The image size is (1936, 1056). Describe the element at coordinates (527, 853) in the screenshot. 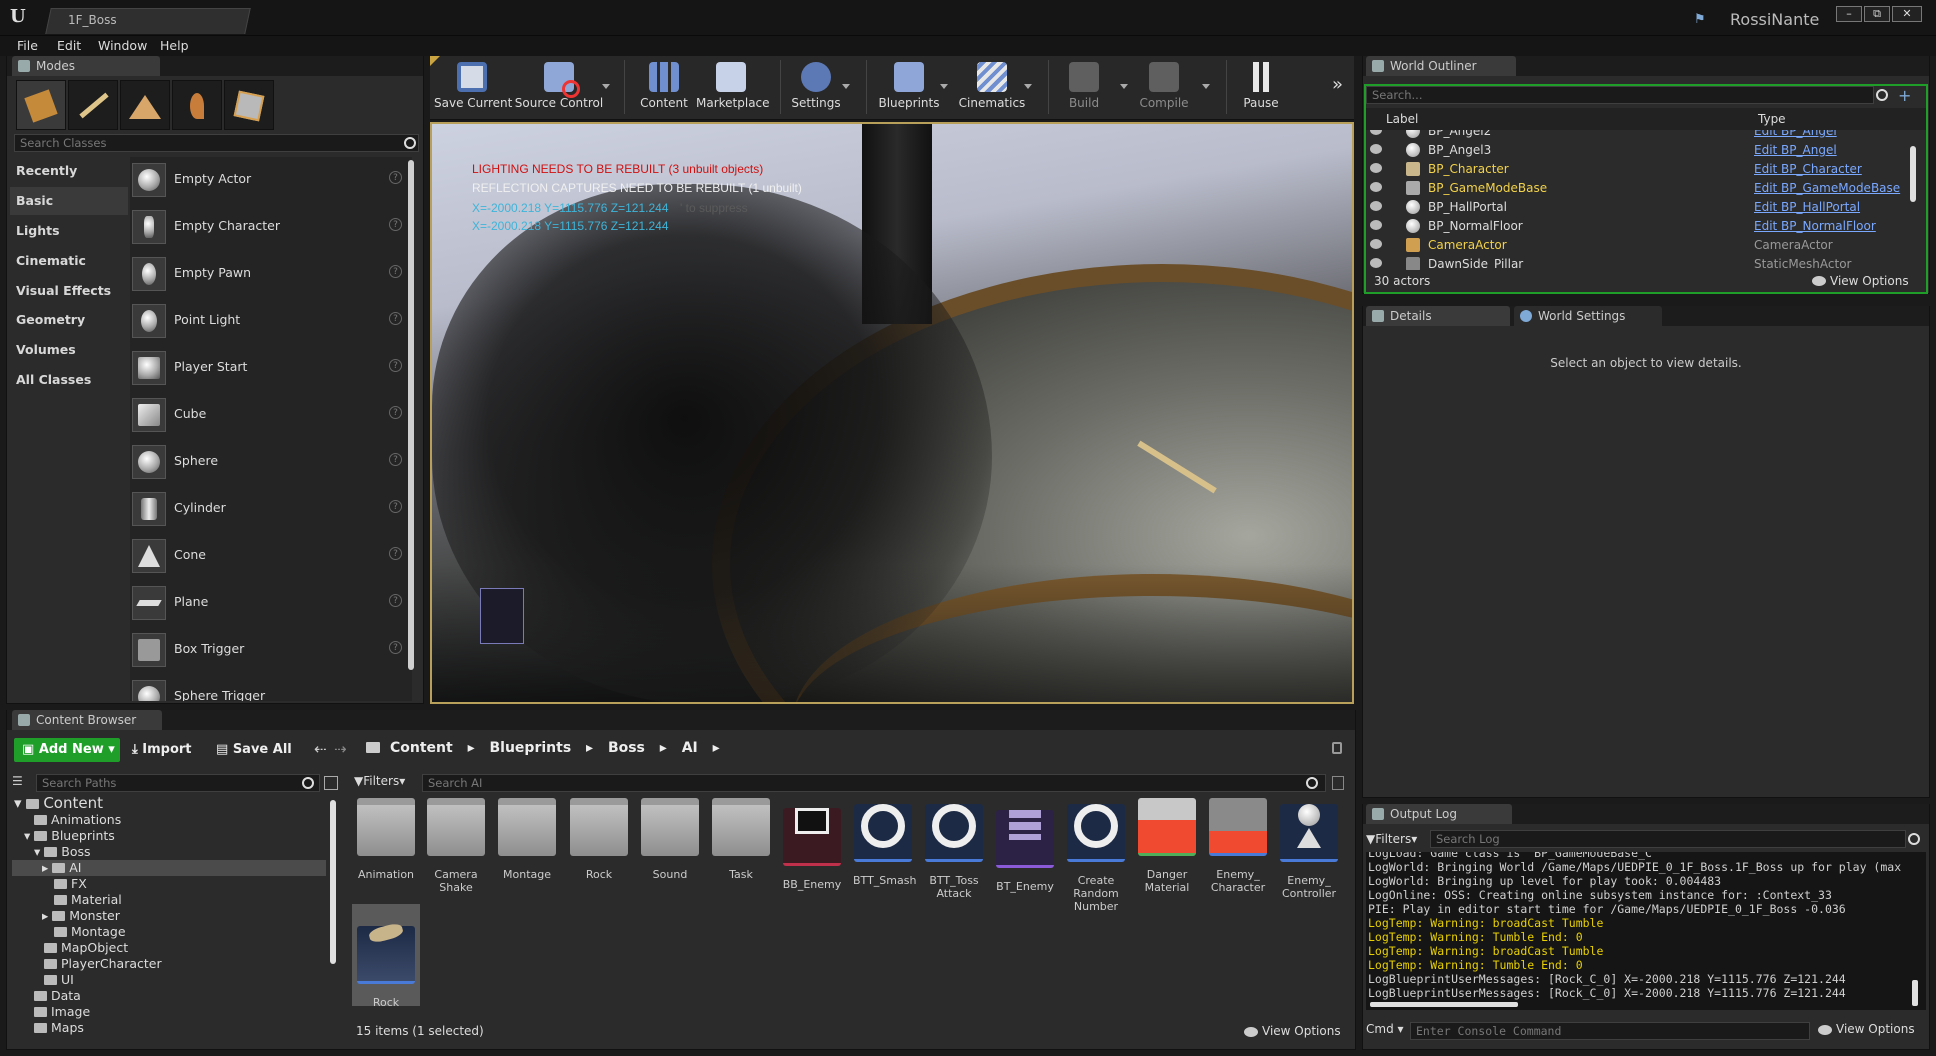

I see `asset-tile: Montage` at that location.